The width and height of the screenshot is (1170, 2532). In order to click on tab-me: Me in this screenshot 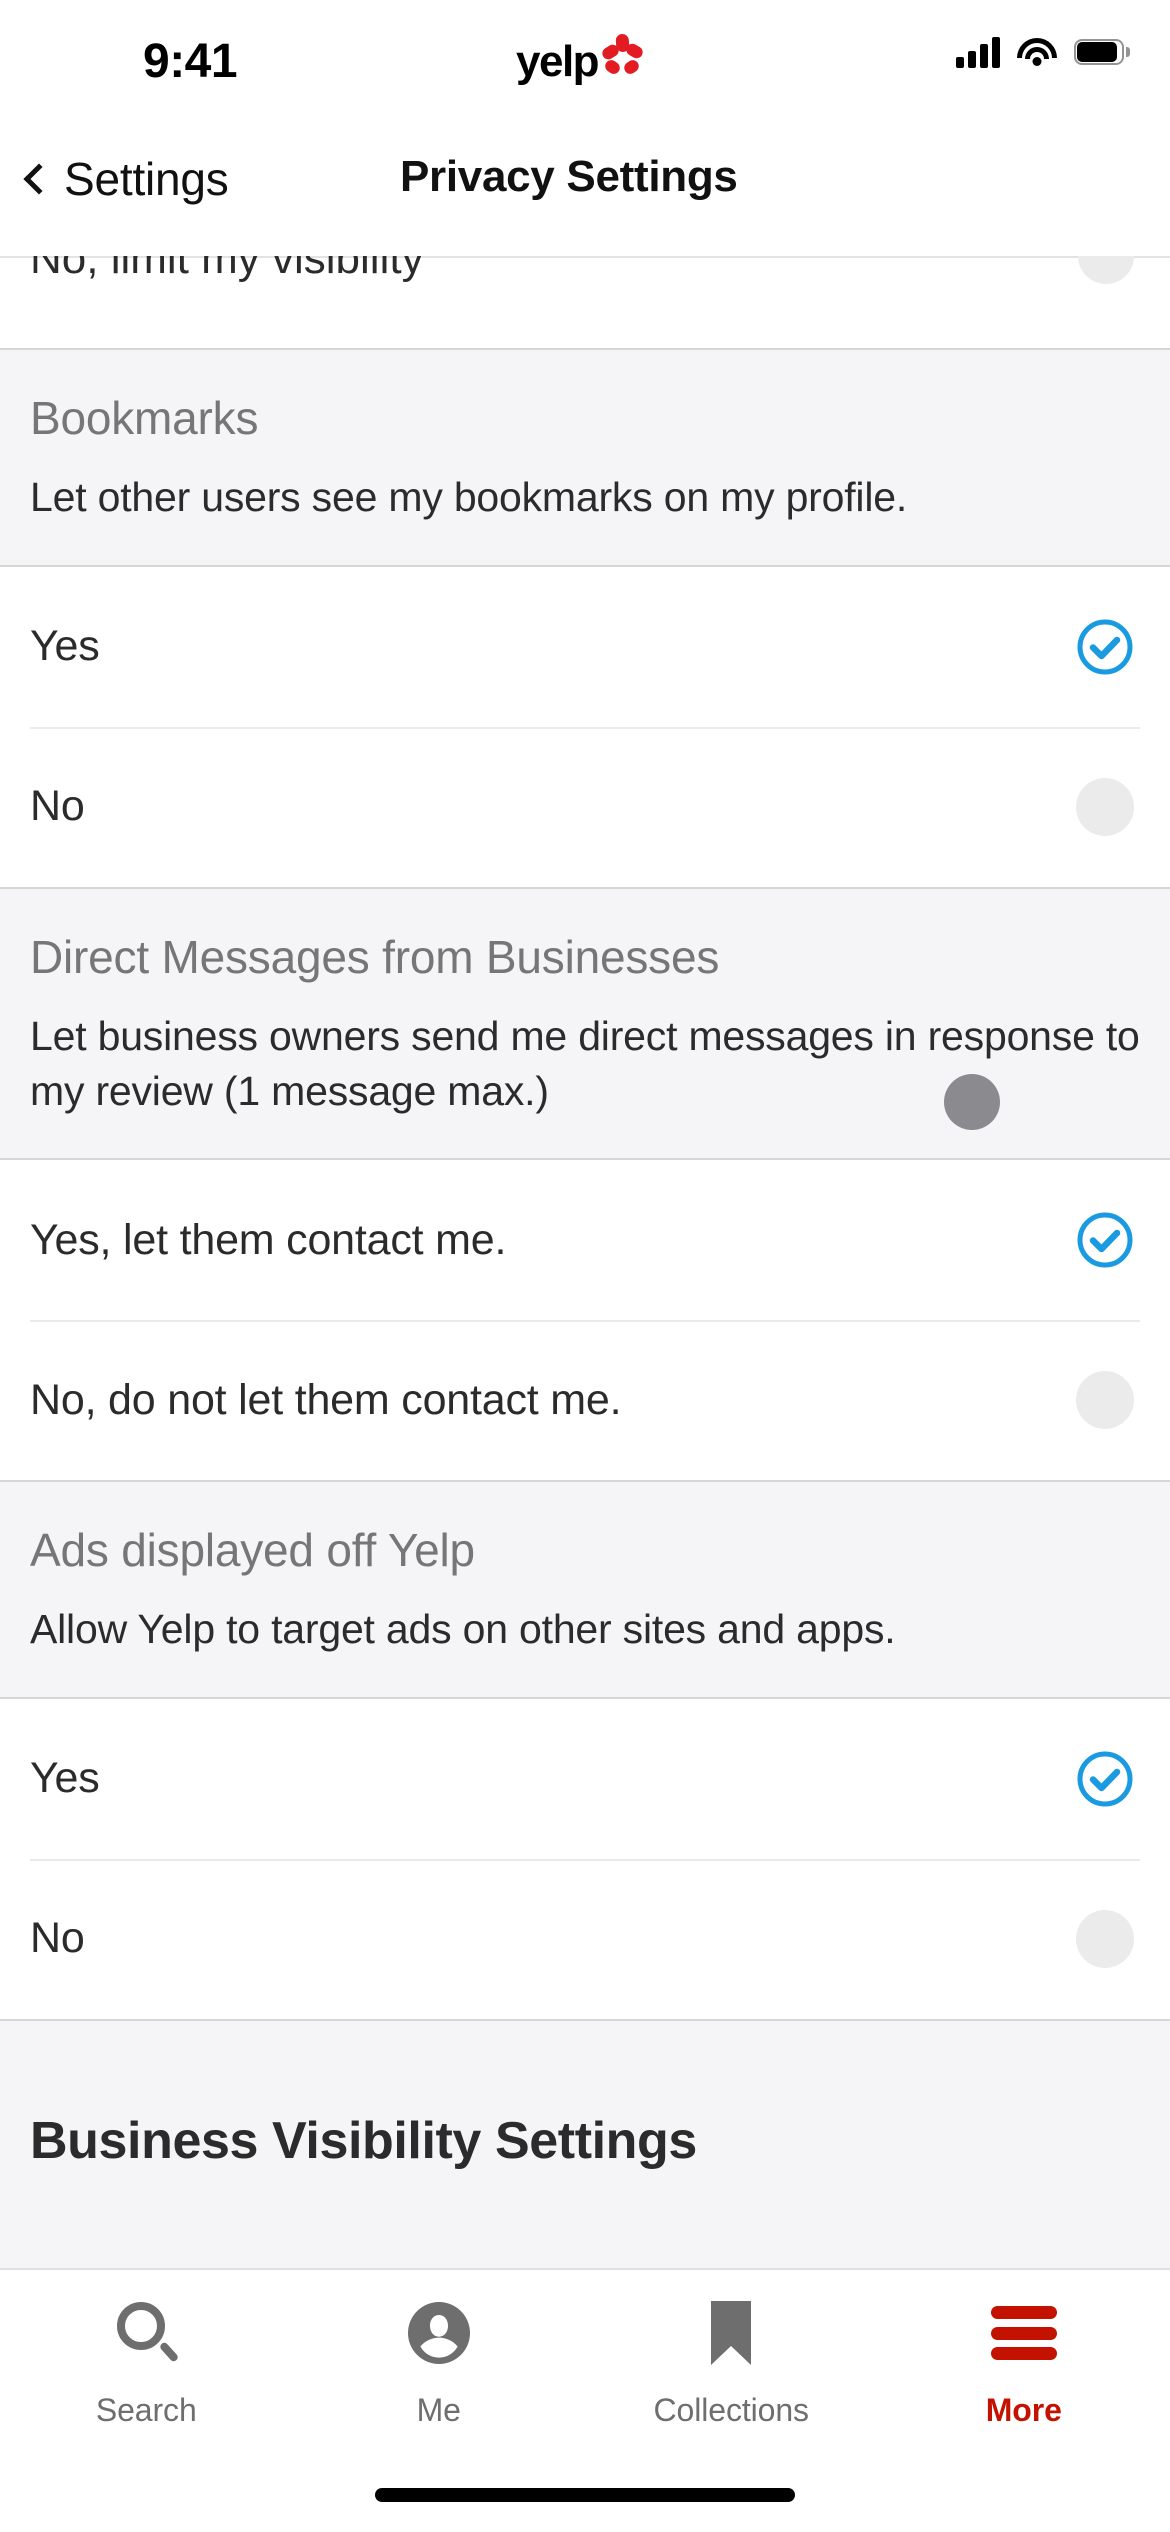, I will do `click(439, 2376)`.